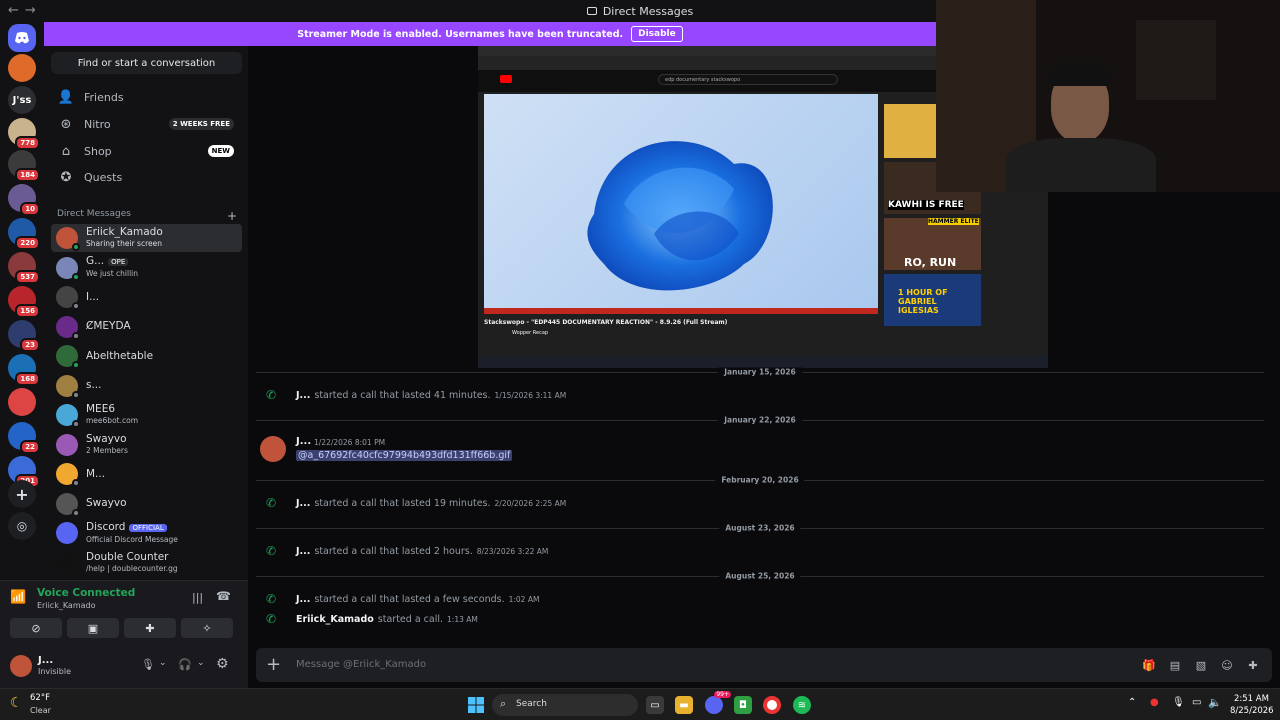 This screenshot has height=720, width=1280. Describe the element at coordinates (684, 705) in the screenshot. I see `file-explorer-icon: ▬` at that location.